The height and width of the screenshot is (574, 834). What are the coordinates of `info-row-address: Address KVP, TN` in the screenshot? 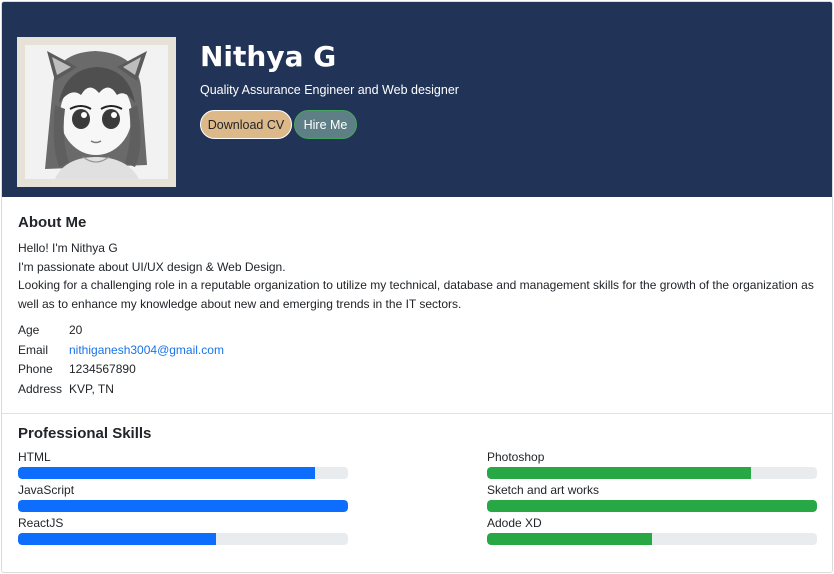 It's located at (121, 390).